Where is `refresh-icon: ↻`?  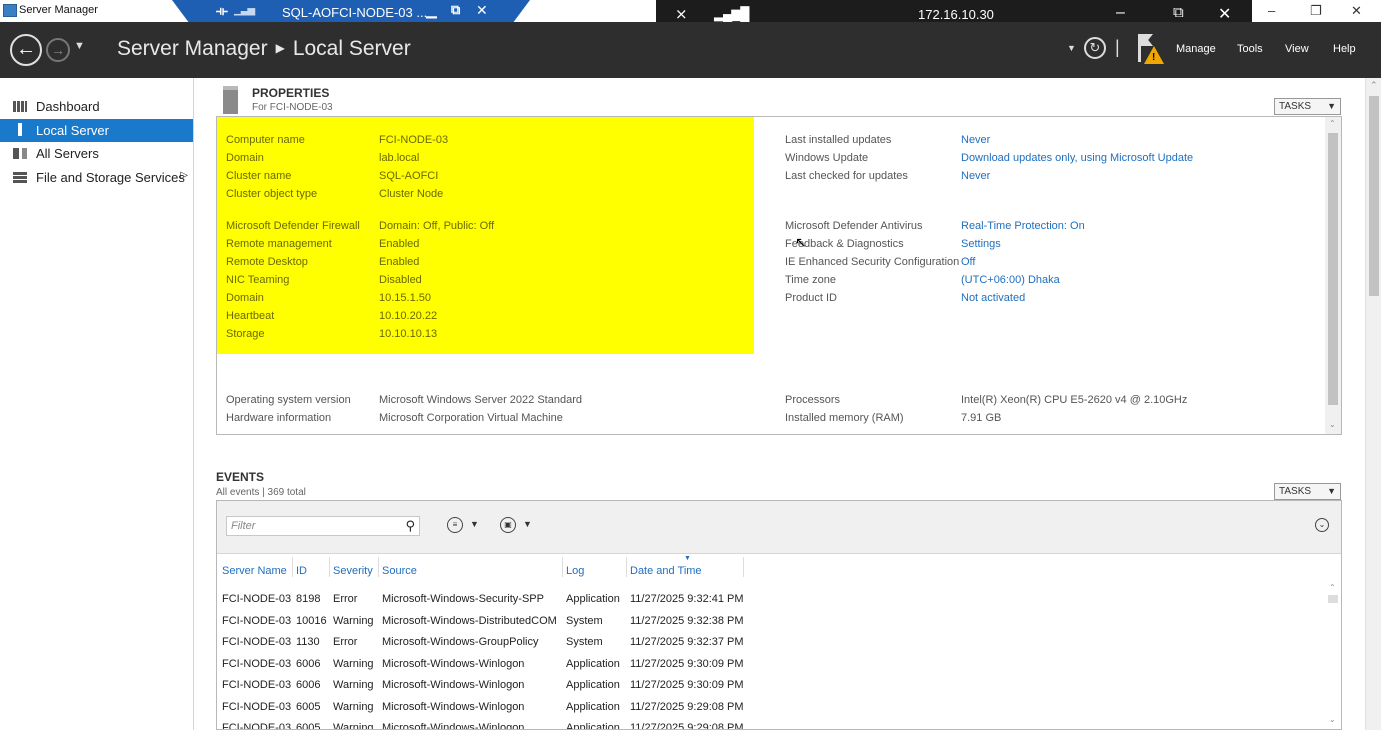 refresh-icon: ↻ is located at coordinates (1095, 48).